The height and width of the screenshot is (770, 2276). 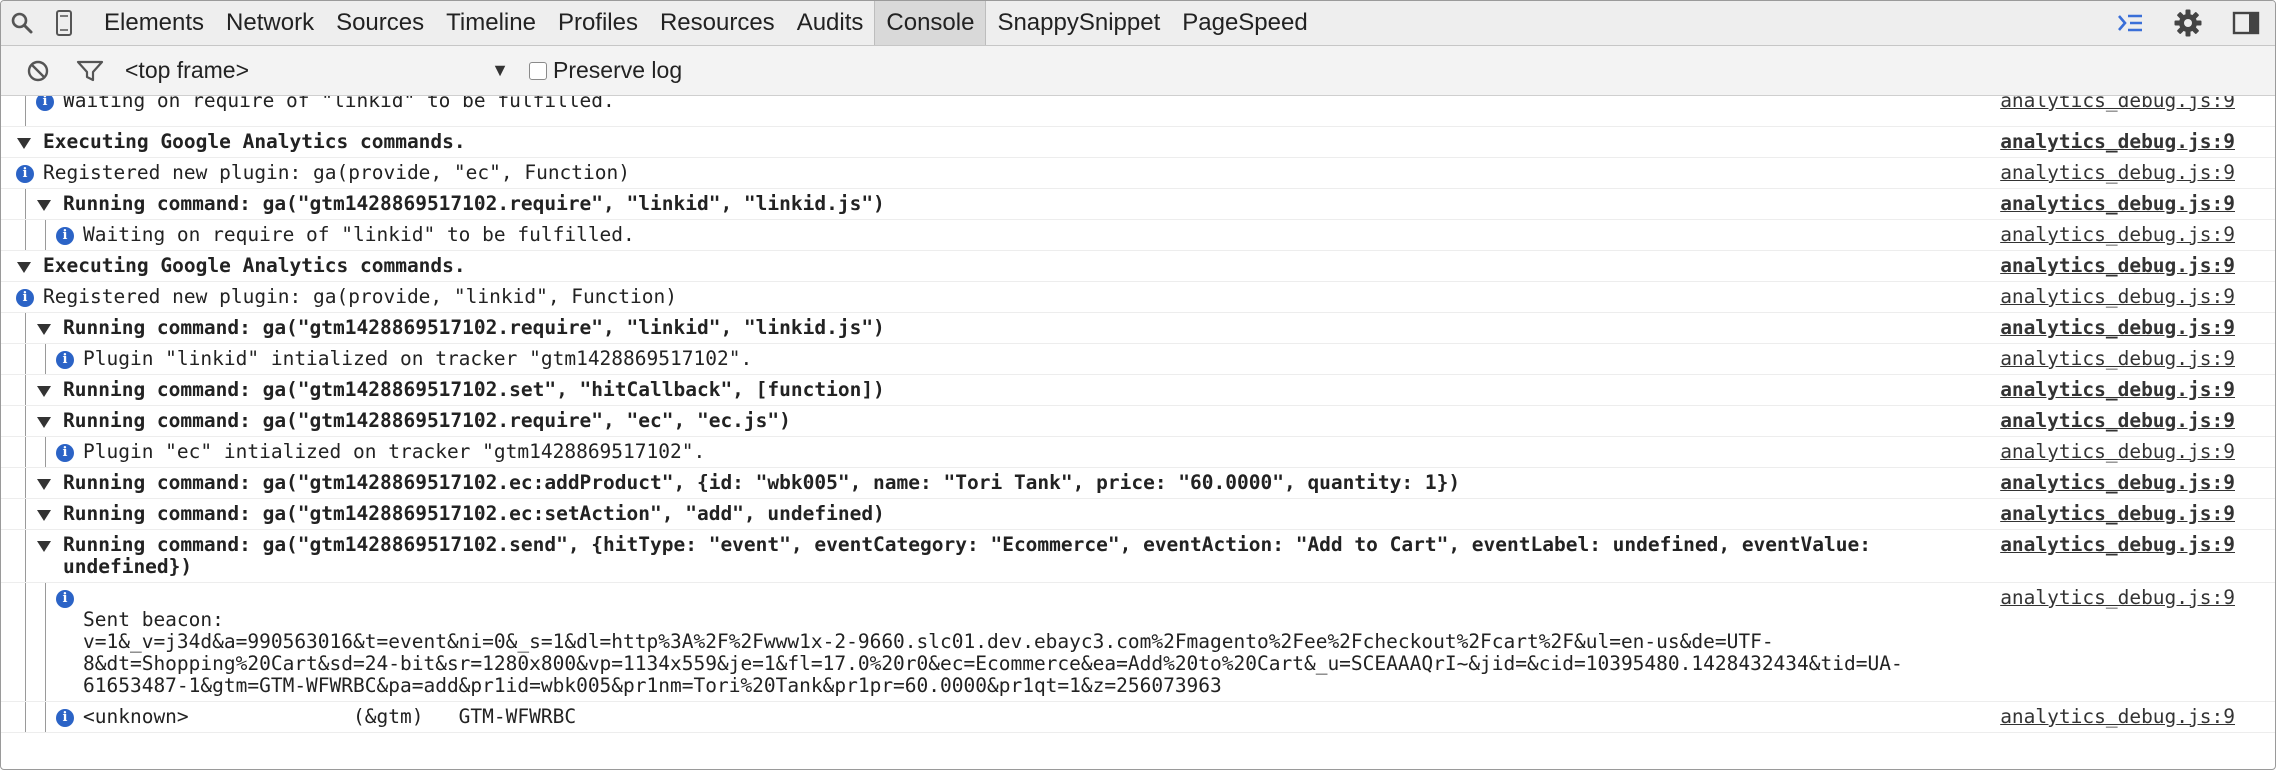 I want to click on gear-icon, so click(x=2188, y=23).